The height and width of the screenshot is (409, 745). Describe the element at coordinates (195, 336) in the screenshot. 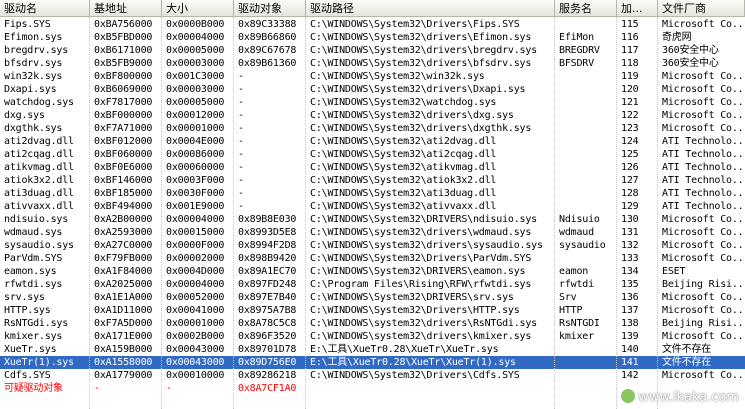

I see `size: 0x0002B000` at that location.